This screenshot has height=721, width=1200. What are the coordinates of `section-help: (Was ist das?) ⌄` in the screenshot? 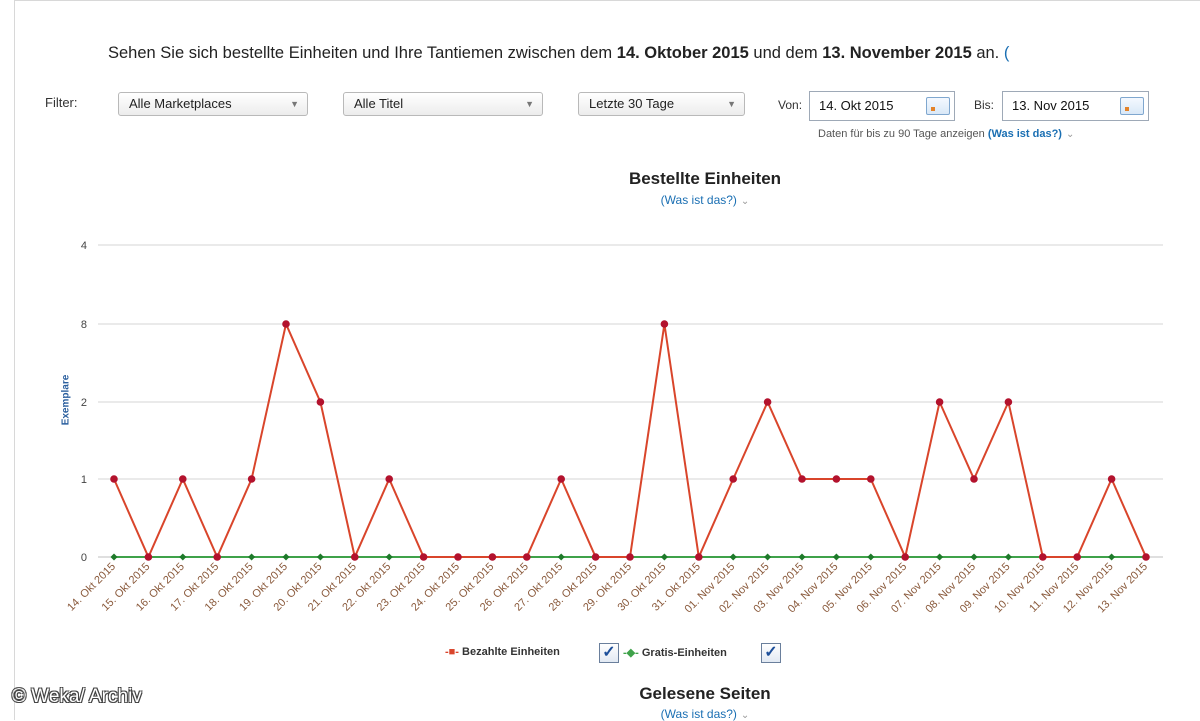 It's located at (600, 714).